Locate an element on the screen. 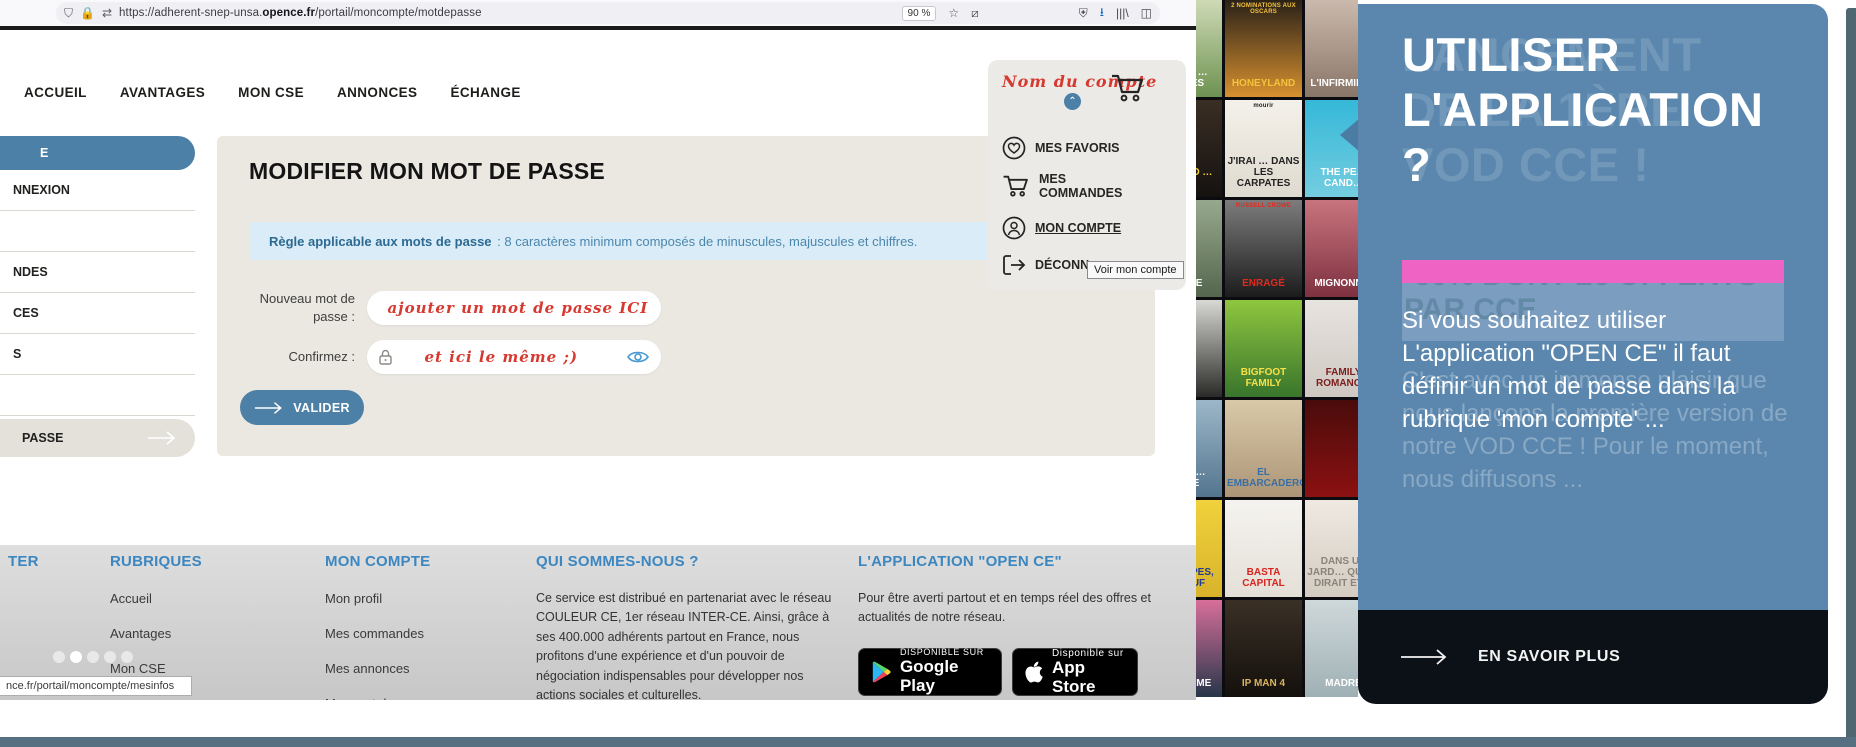  translate-disabled-icon: ⧄ is located at coordinates (975, 13).